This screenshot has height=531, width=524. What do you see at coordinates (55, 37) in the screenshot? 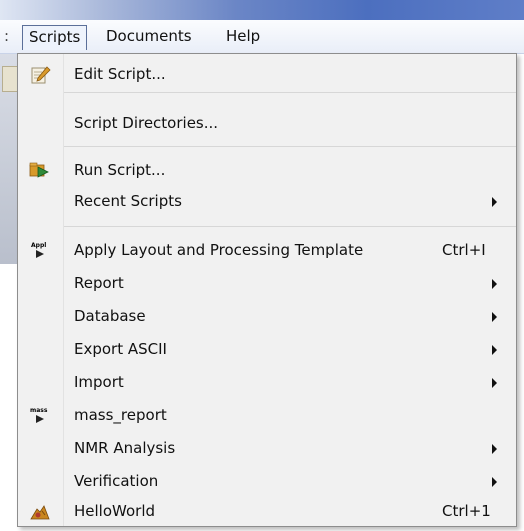
I see `menu-scripts: Scripts` at bounding box center [55, 37].